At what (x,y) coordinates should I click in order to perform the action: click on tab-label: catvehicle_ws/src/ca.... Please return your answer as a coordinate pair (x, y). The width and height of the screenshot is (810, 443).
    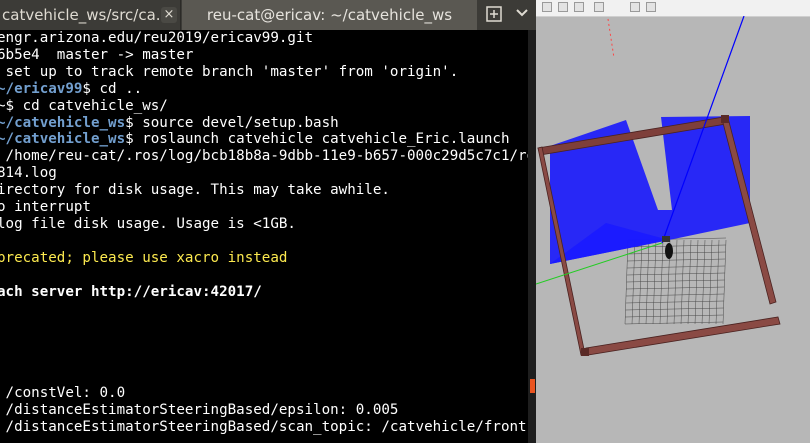
    Looking at the image, I should click on (86, 15).